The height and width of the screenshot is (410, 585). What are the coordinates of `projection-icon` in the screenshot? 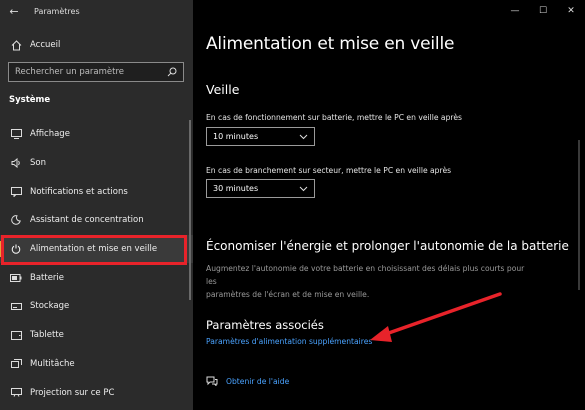 It's located at (16, 392).